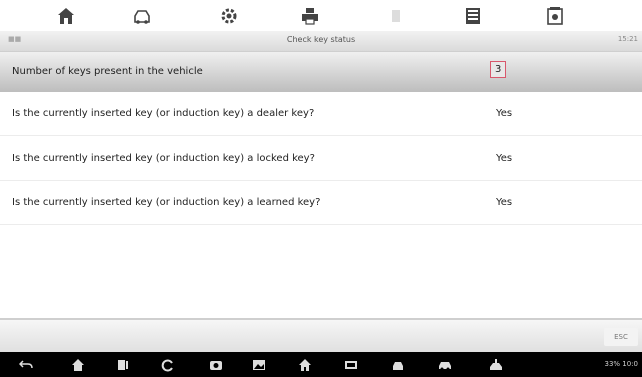  I want to click on gallery-icon, so click(259, 365).